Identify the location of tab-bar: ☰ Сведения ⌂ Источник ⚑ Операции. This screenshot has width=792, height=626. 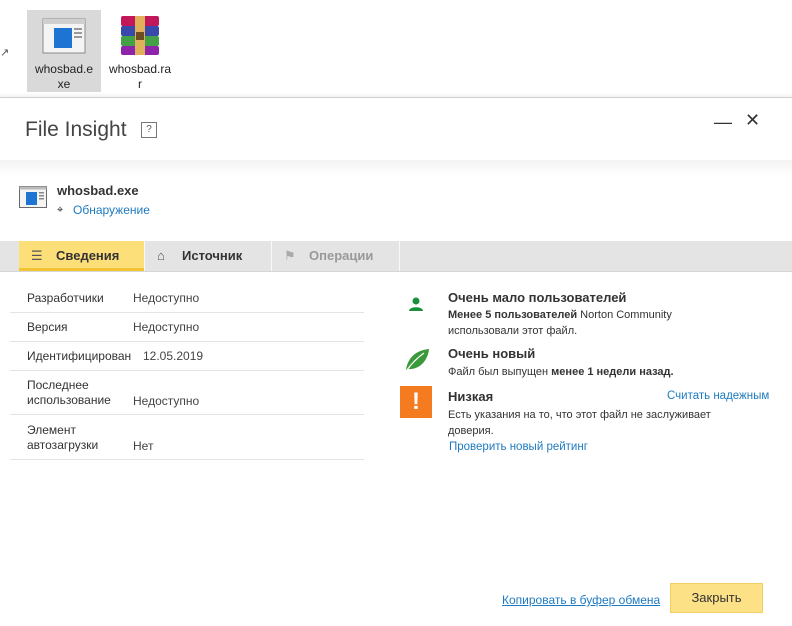
(396, 256).